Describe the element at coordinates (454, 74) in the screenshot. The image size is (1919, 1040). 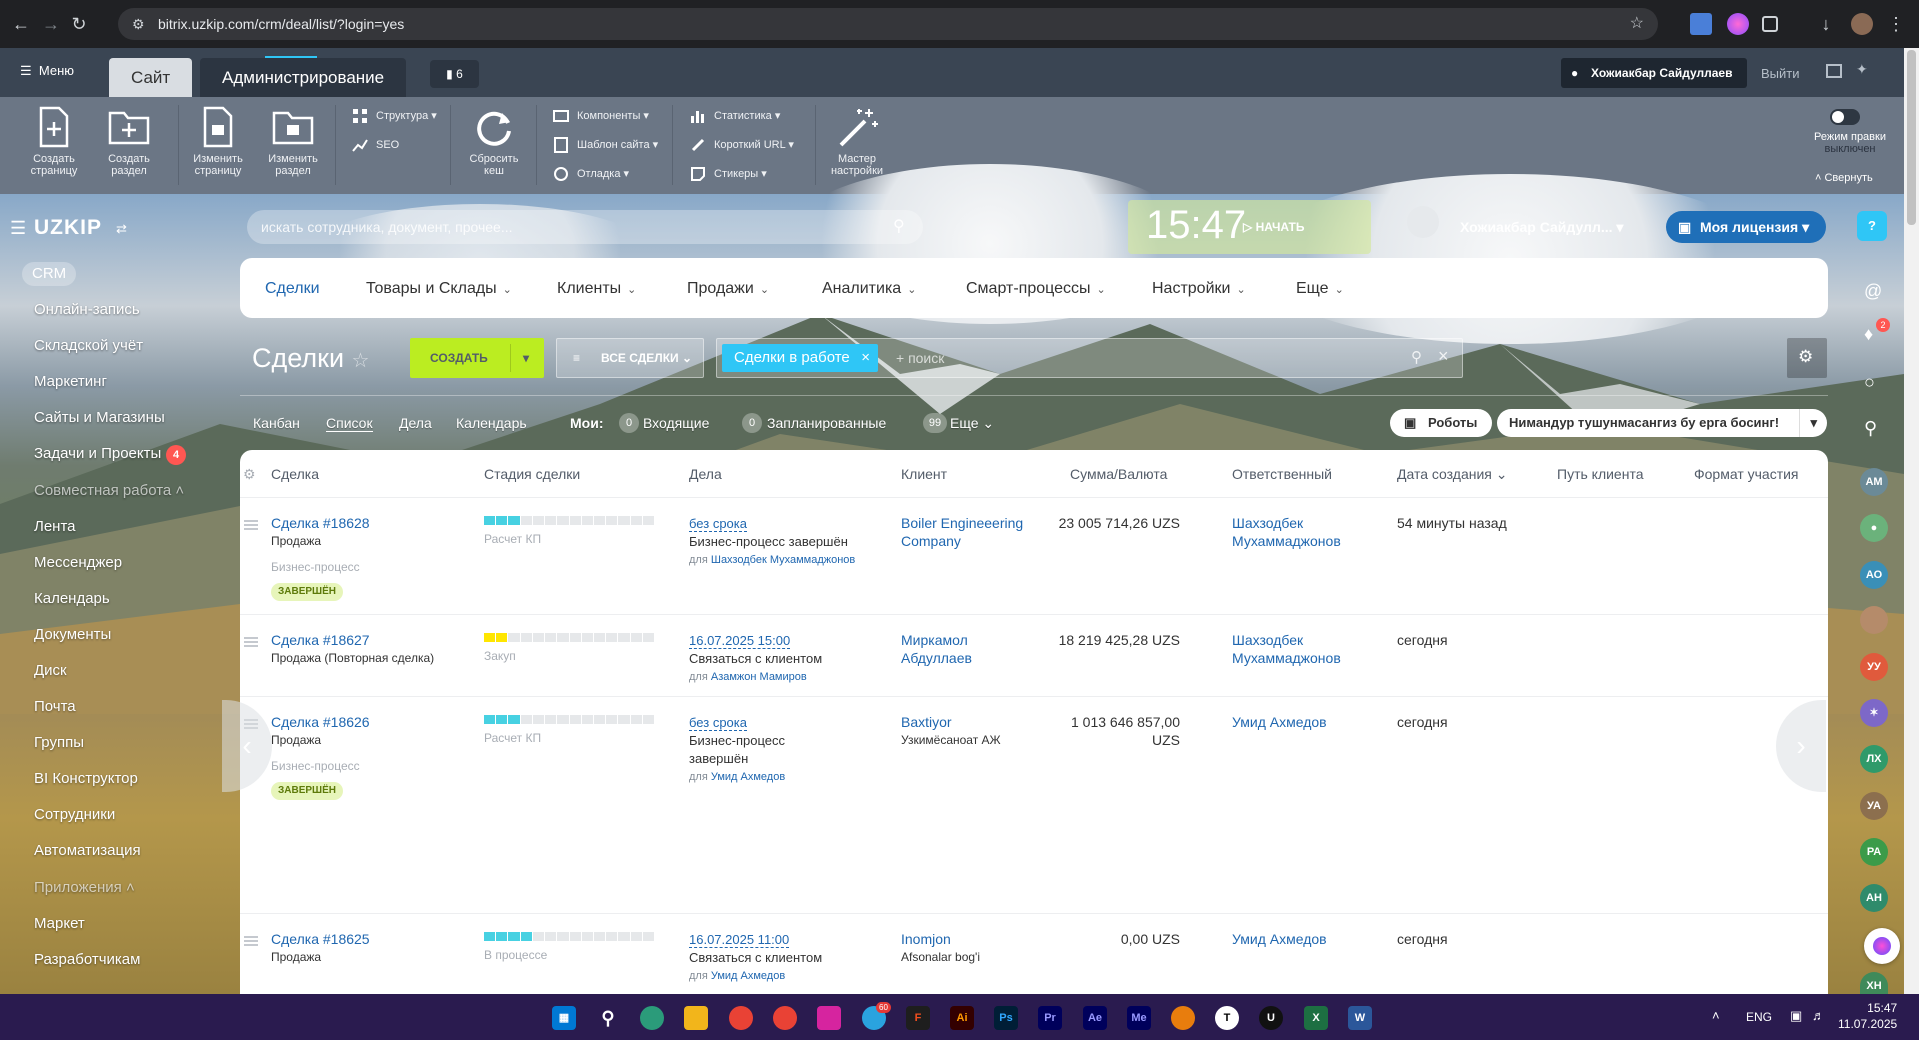
I see `admin-notifications: ▮ 6` at that location.